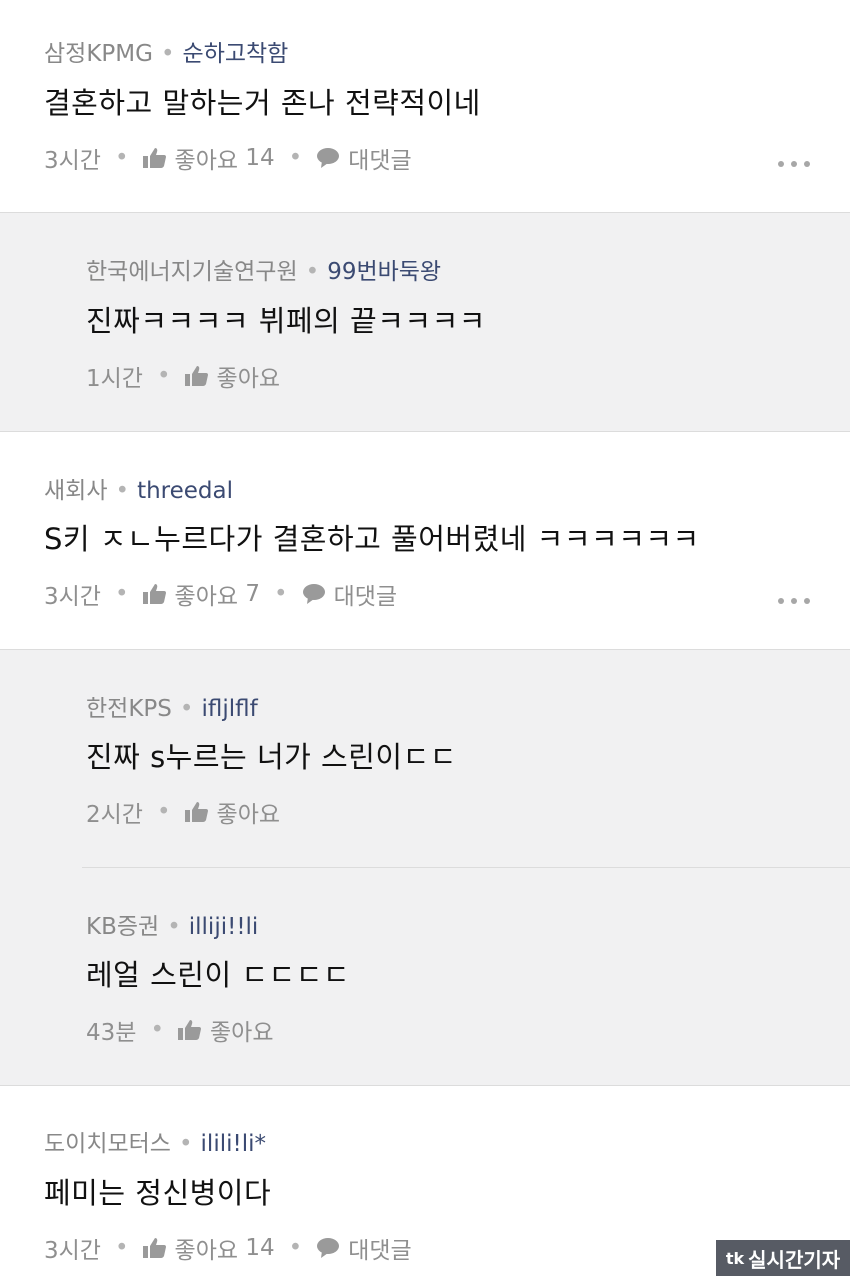 This screenshot has width=850, height=1276. I want to click on like-count: 7, so click(252, 594).